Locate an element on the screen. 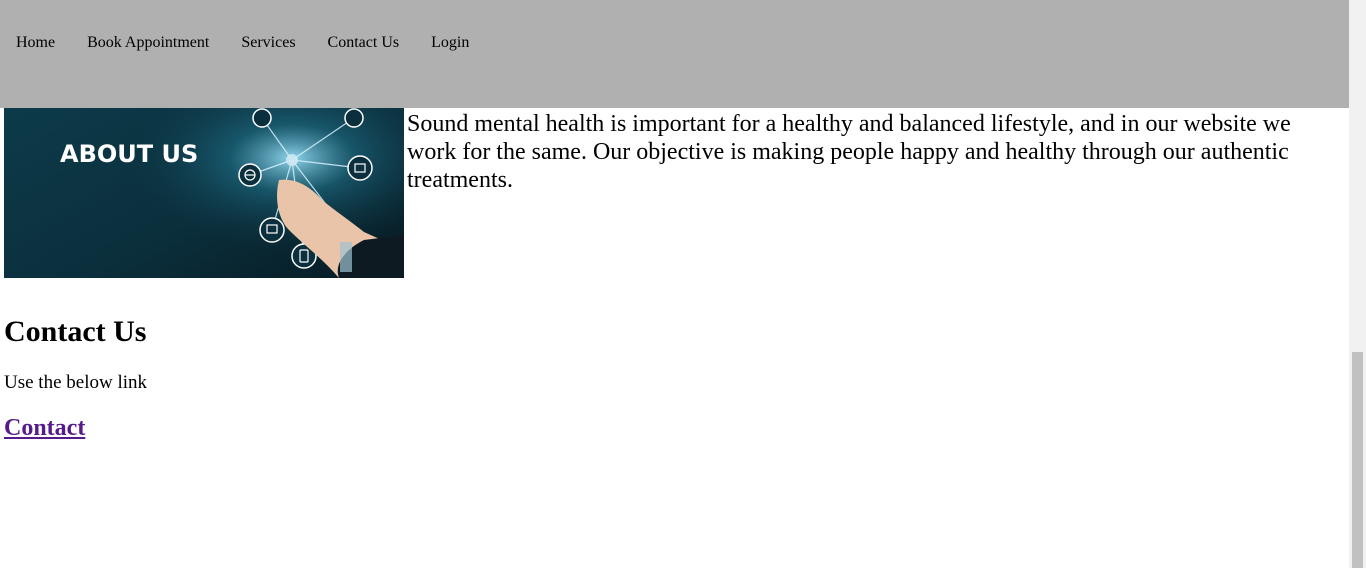  vertical-scrollbar is located at coordinates (1357, 284).